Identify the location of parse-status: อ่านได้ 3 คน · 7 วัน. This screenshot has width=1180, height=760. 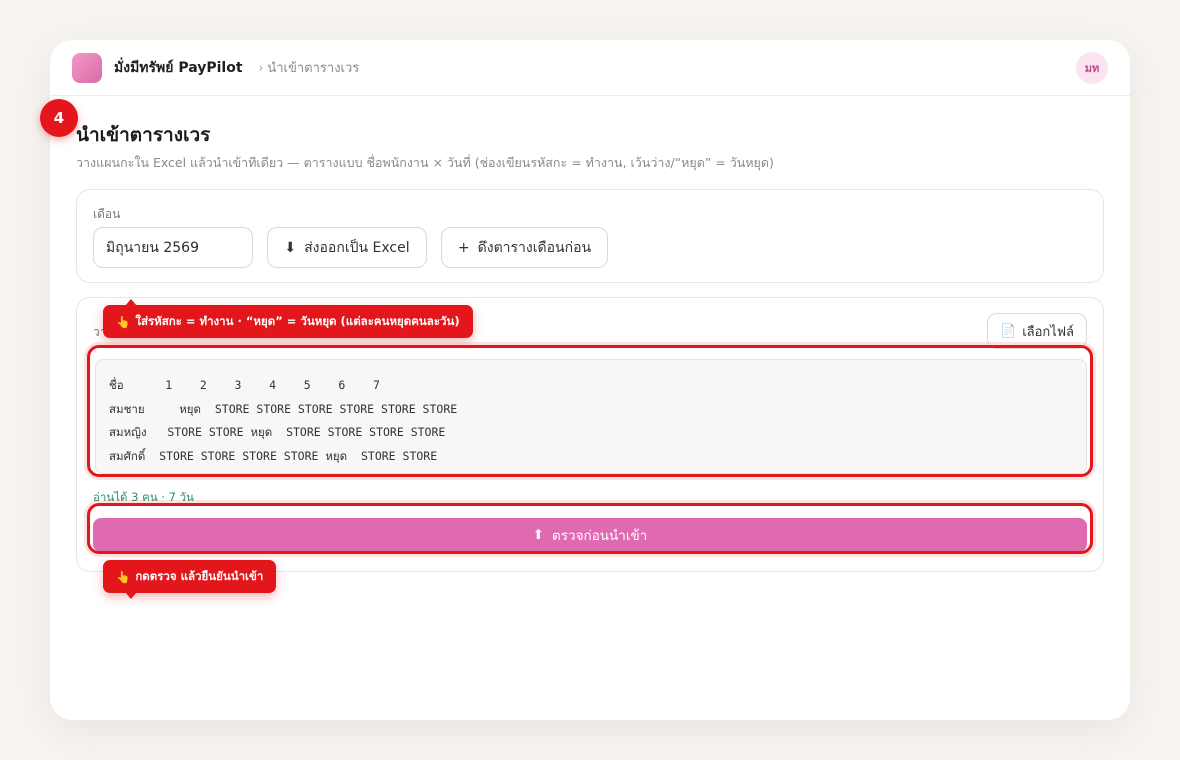
(143, 497).